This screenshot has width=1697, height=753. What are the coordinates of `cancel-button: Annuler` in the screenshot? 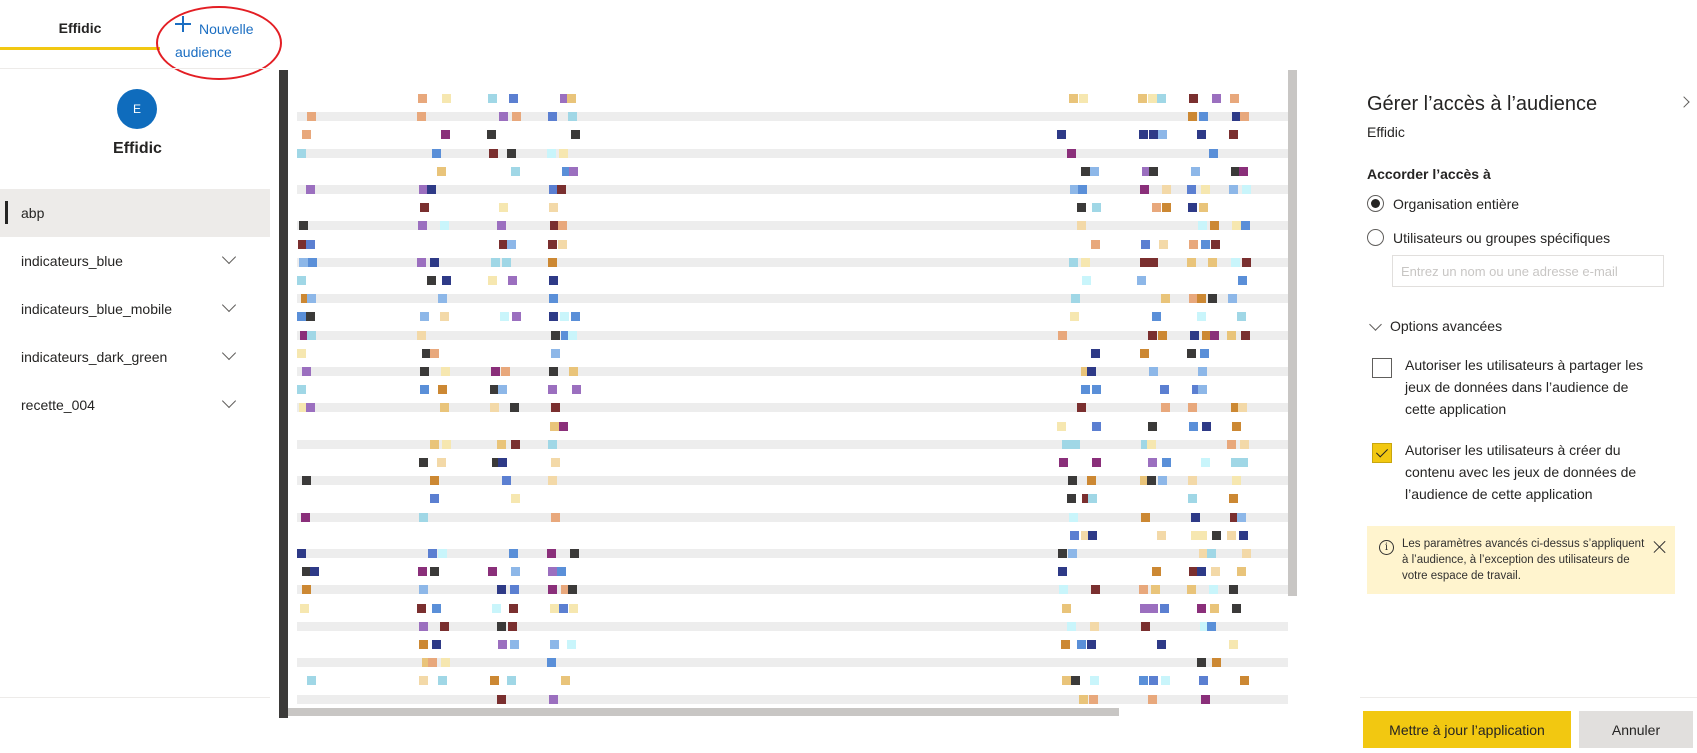 It's located at (1636, 729).